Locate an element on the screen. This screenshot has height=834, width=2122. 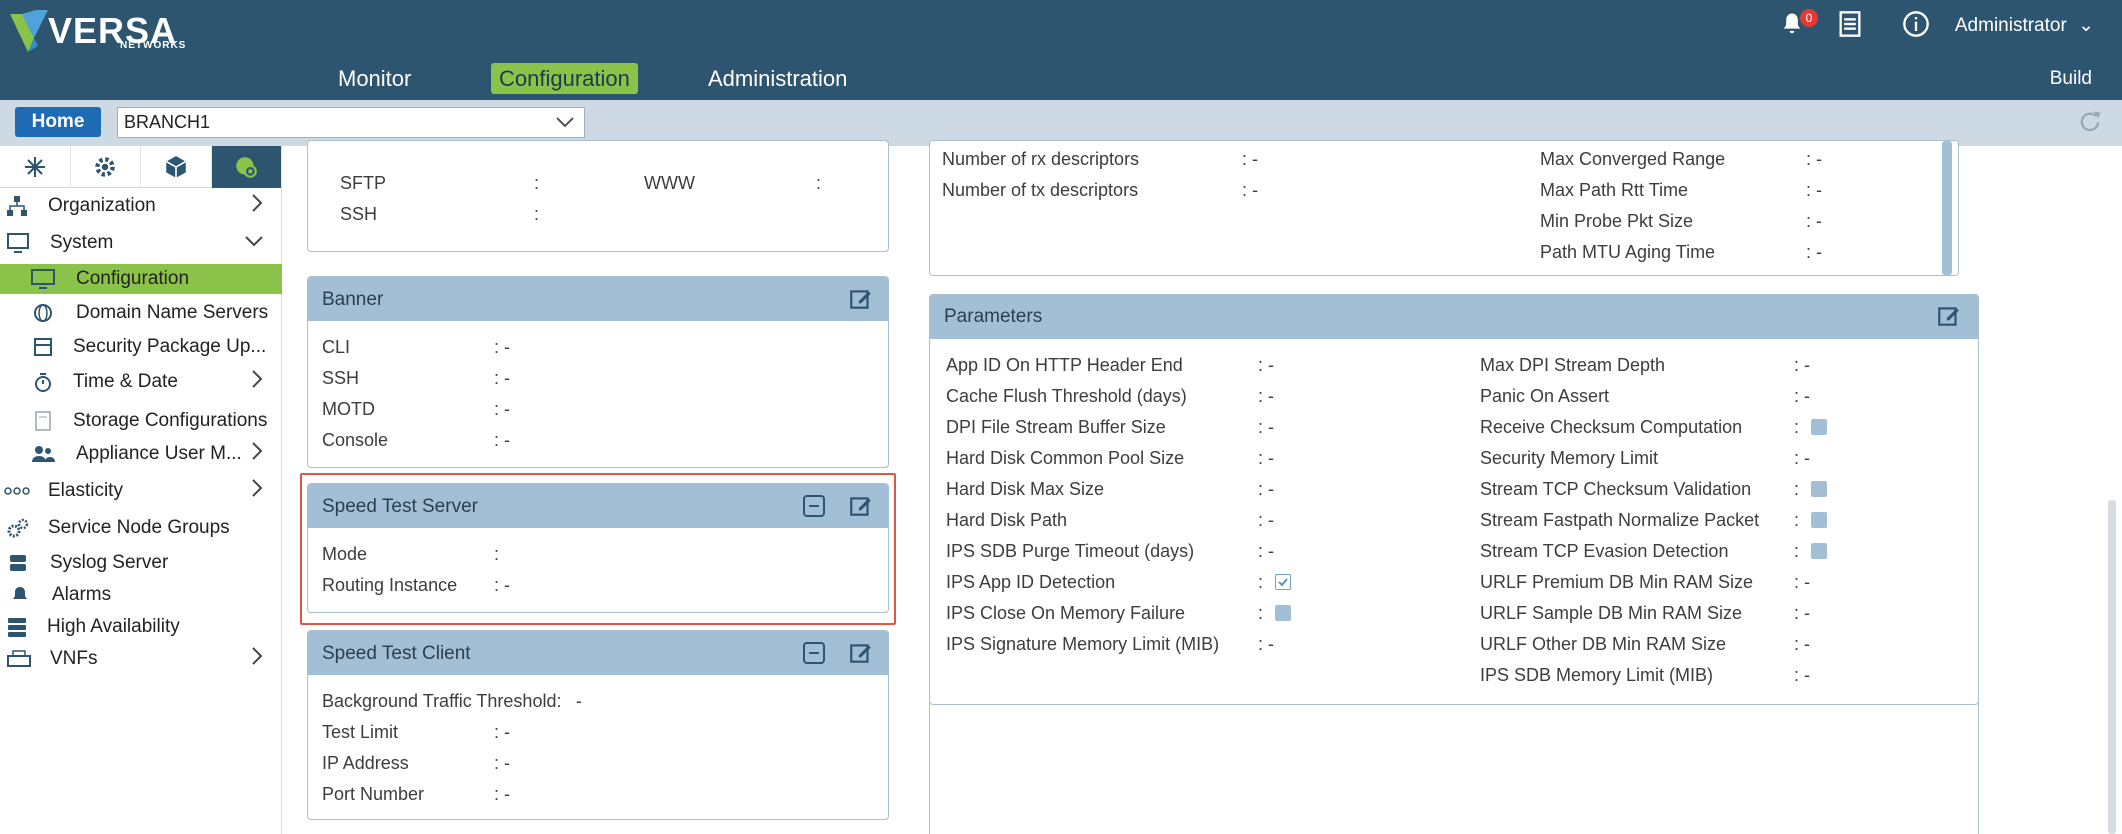
page-scrollbar is located at coordinates (2112, 667).